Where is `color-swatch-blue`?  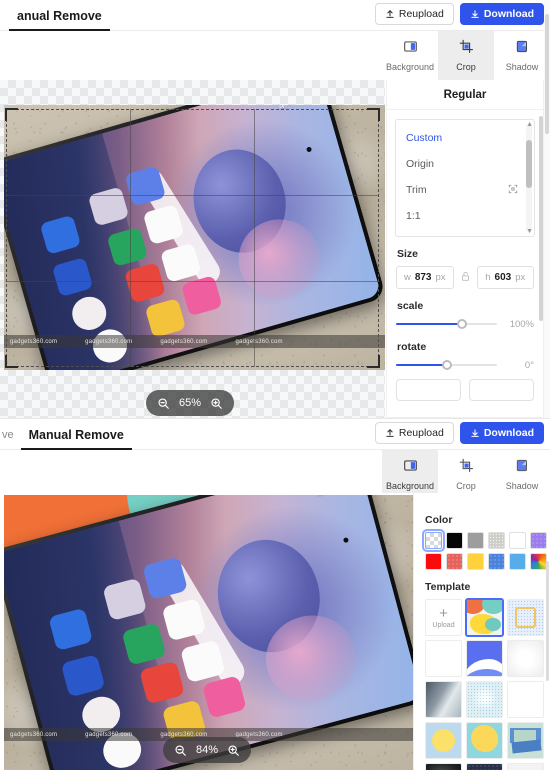 color-swatch-blue is located at coordinates (496, 561).